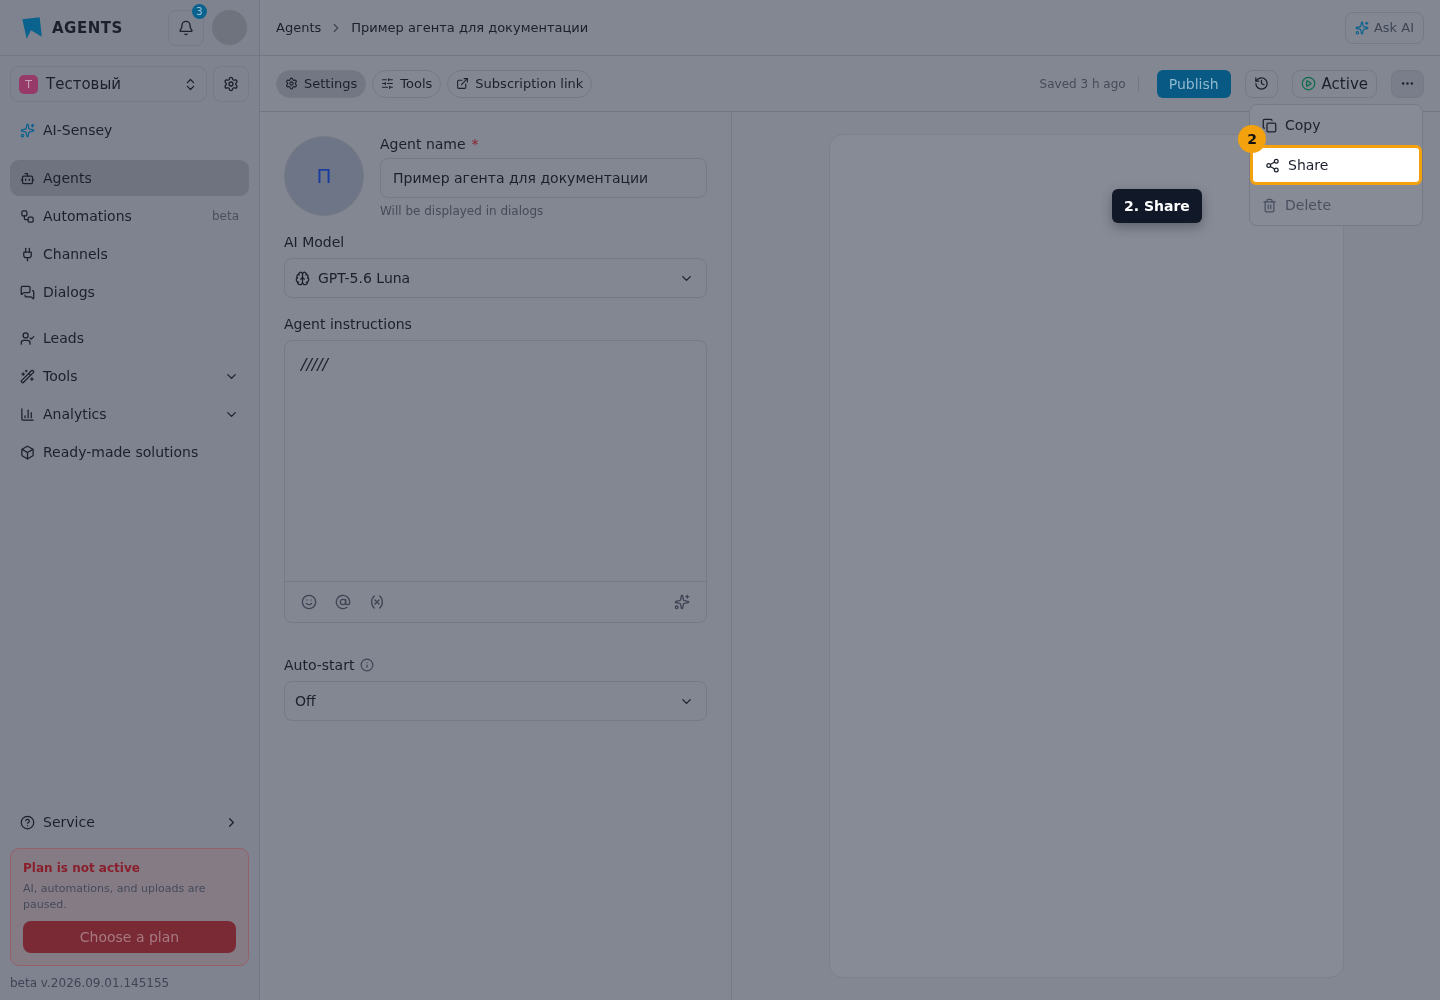 The height and width of the screenshot is (1000, 1440). What do you see at coordinates (88, 27) in the screenshot?
I see `logo-text: AGENTS` at bounding box center [88, 27].